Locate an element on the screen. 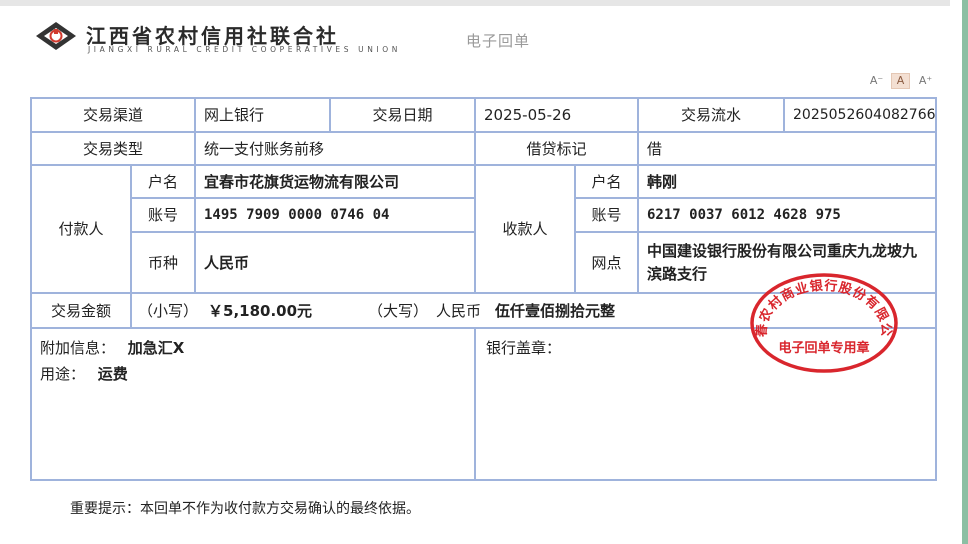 The width and height of the screenshot is (968, 544). font-decrease-button: A⁻ is located at coordinates (876, 81).